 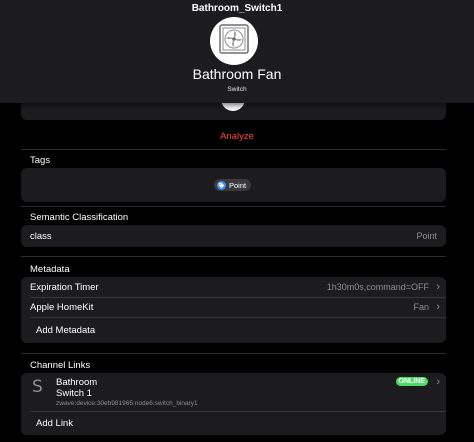 I want to click on channel-link-title: Bathroom Switch 1, so click(x=76, y=388).